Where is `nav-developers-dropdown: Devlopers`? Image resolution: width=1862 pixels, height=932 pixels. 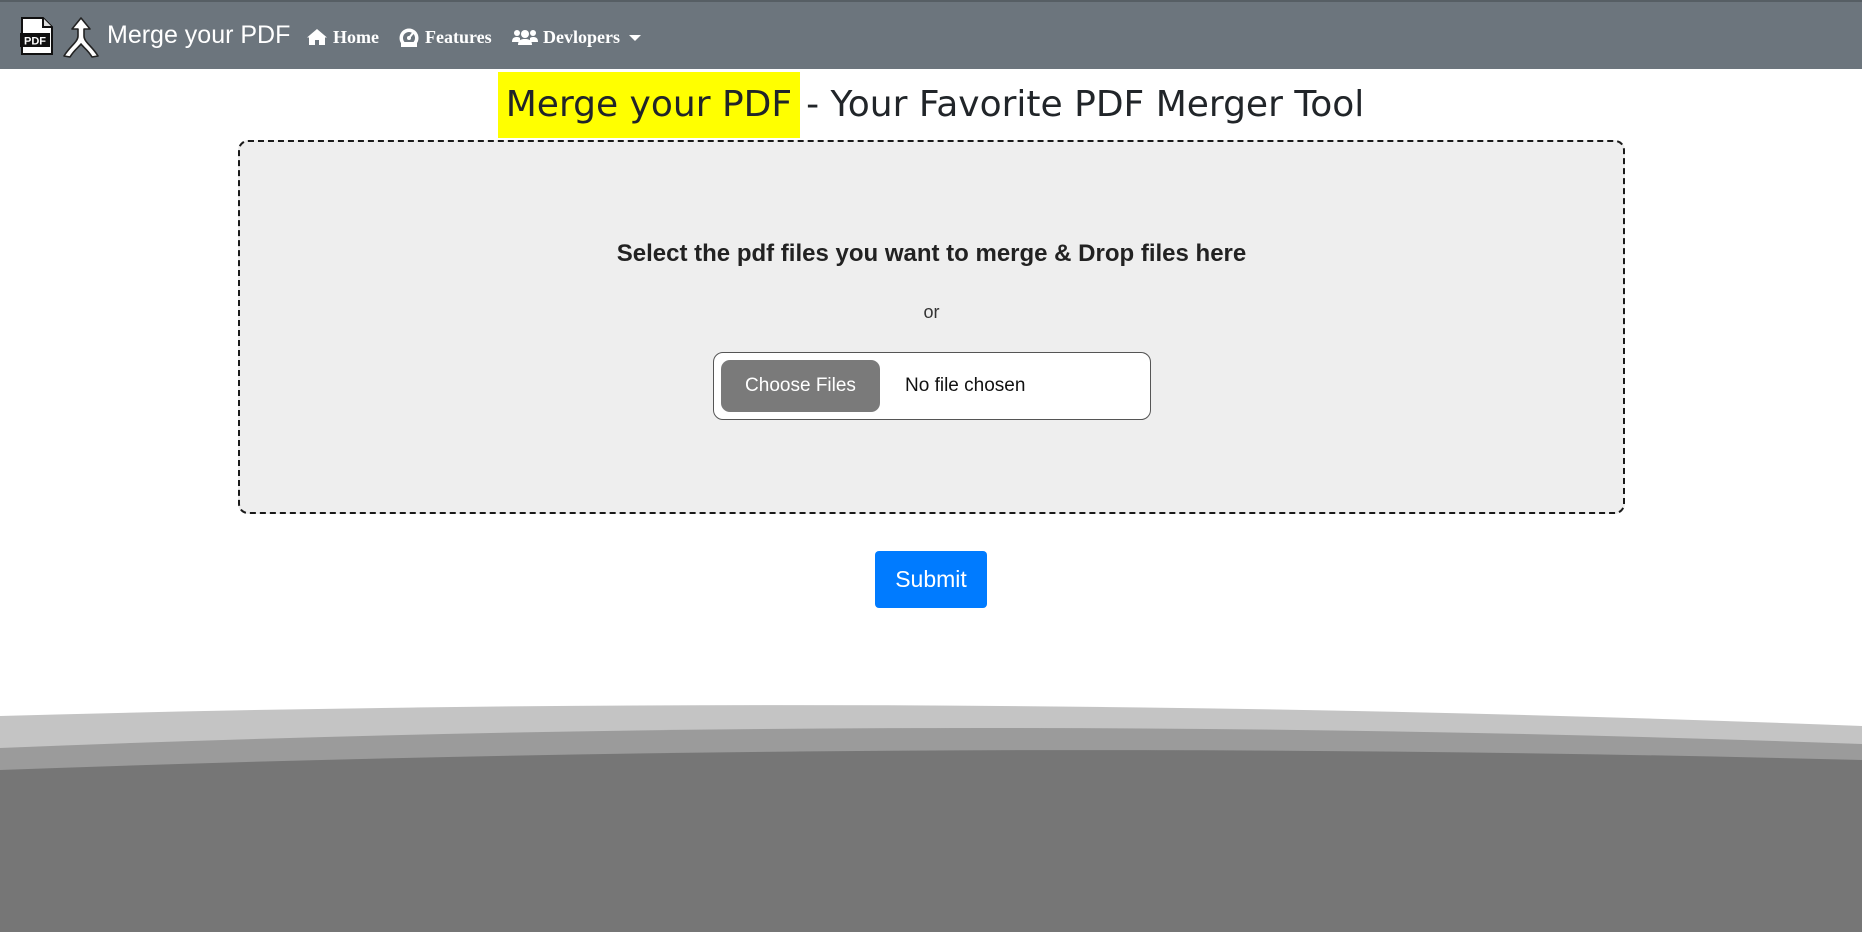 nav-developers-dropdown: Devlopers is located at coordinates (576, 37).